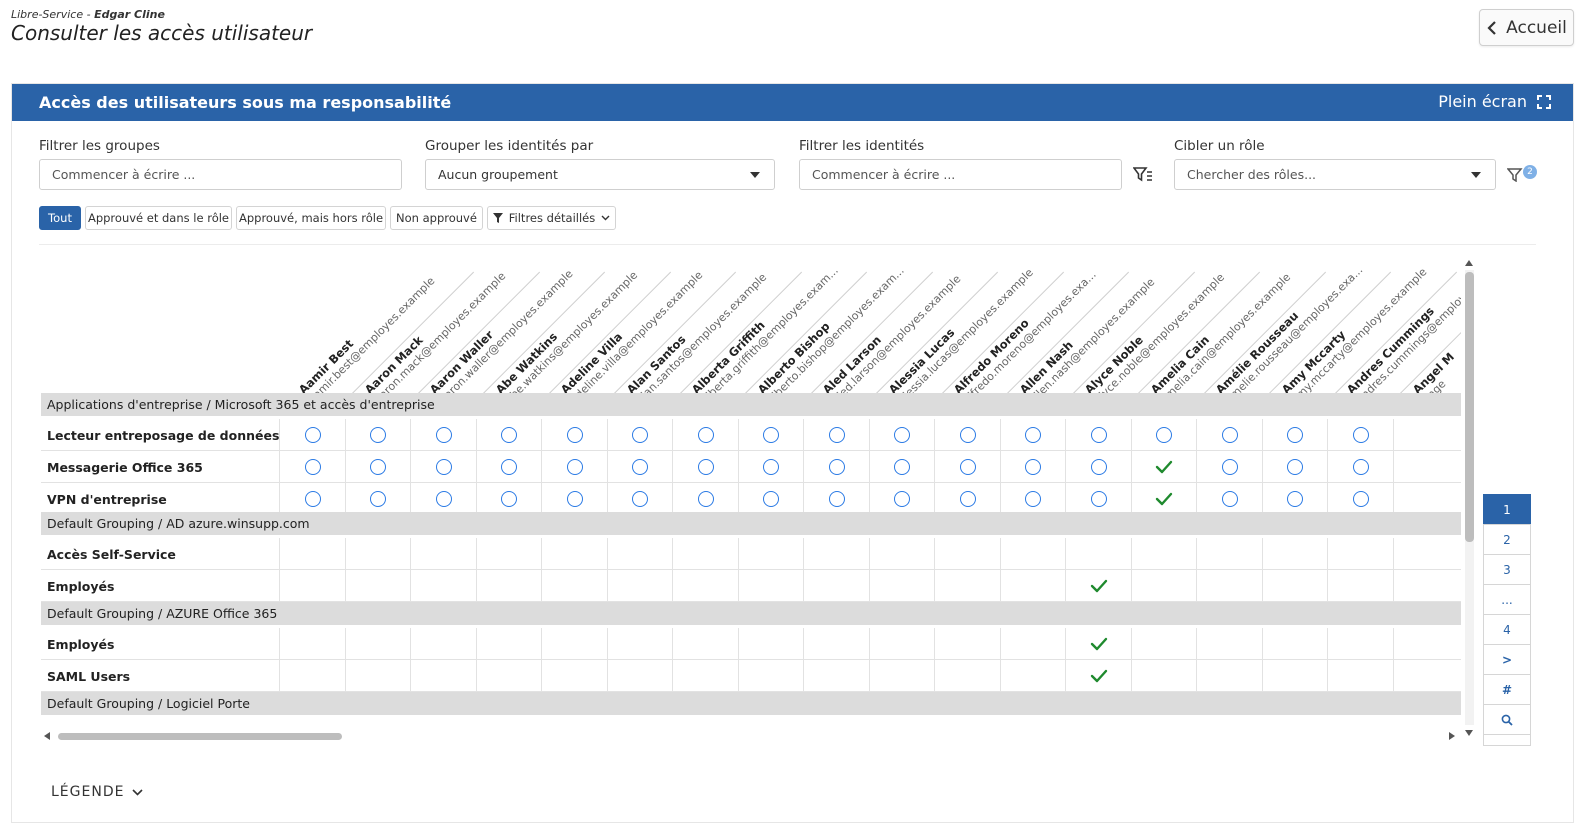 The height and width of the screenshot is (828, 1579). I want to click on pill-approved-out-role: Approuvé, mais hors rôle, so click(311, 218).